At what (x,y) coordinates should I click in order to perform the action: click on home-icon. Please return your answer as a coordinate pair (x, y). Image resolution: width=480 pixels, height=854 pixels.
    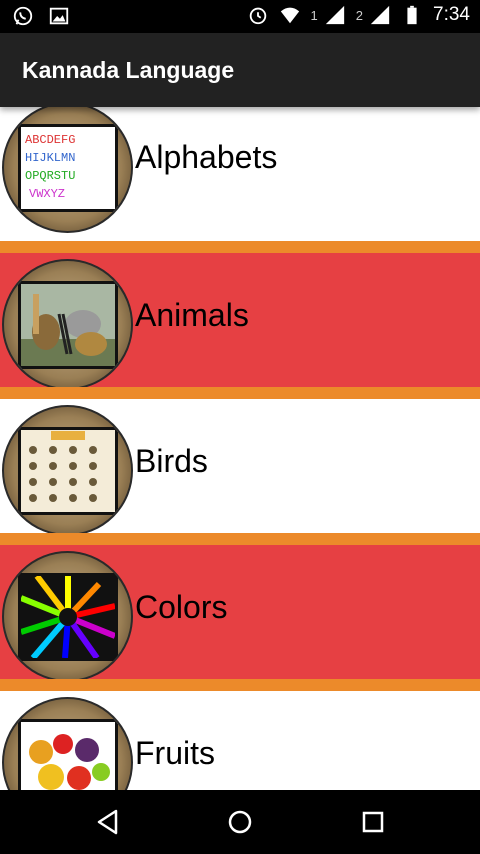
    Looking at the image, I should click on (240, 822).